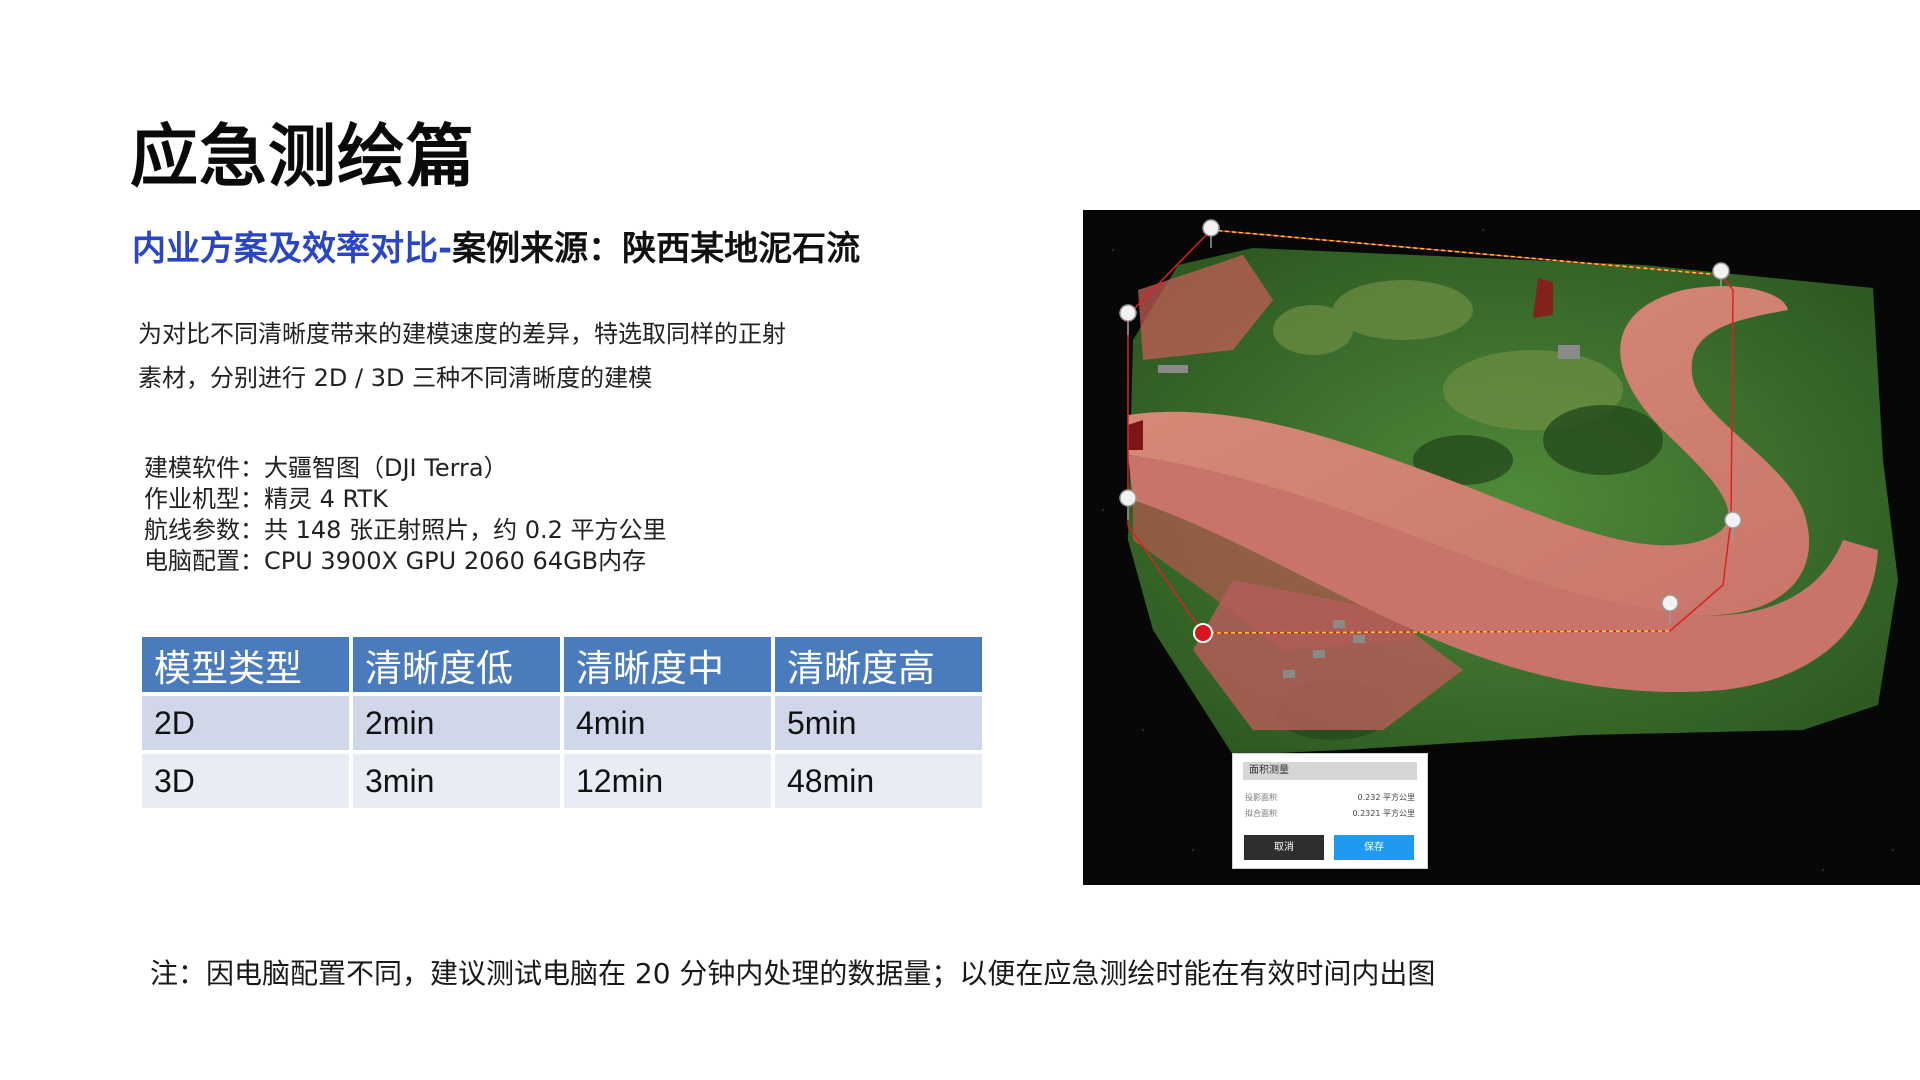  What do you see at coordinates (1284, 847) in the screenshot?
I see `cancel-button: 取消` at bounding box center [1284, 847].